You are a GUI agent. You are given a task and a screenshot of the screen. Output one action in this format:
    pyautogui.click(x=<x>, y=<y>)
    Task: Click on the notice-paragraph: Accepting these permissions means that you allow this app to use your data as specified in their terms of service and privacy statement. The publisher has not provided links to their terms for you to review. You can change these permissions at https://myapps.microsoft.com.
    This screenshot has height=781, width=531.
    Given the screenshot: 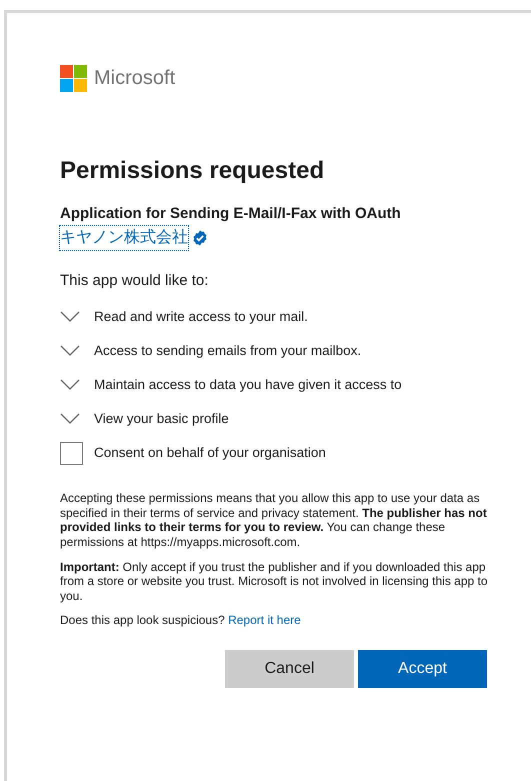 What is the action you would take?
    pyautogui.click(x=274, y=520)
    